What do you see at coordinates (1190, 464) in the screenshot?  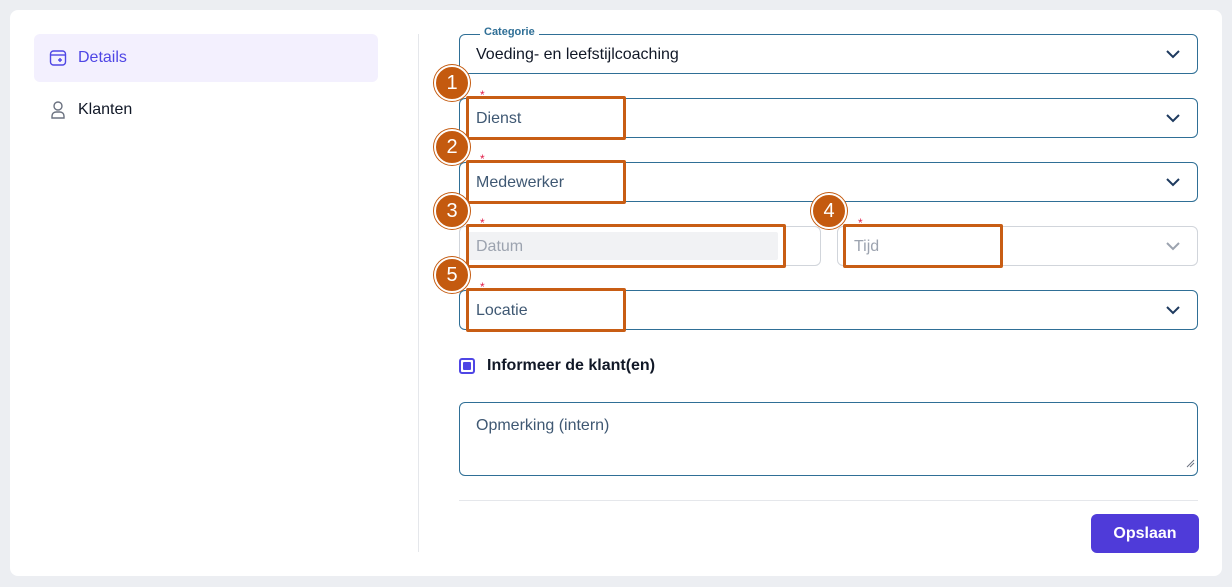 I see `resize-handle-icon` at bounding box center [1190, 464].